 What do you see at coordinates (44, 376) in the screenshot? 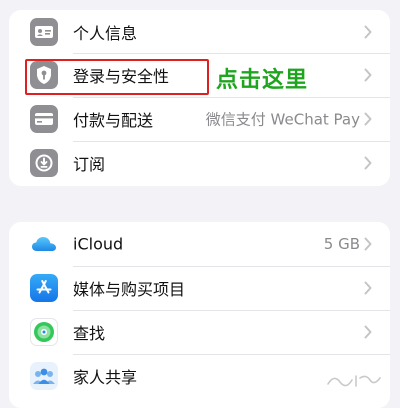
I see `family-icon` at bounding box center [44, 376].